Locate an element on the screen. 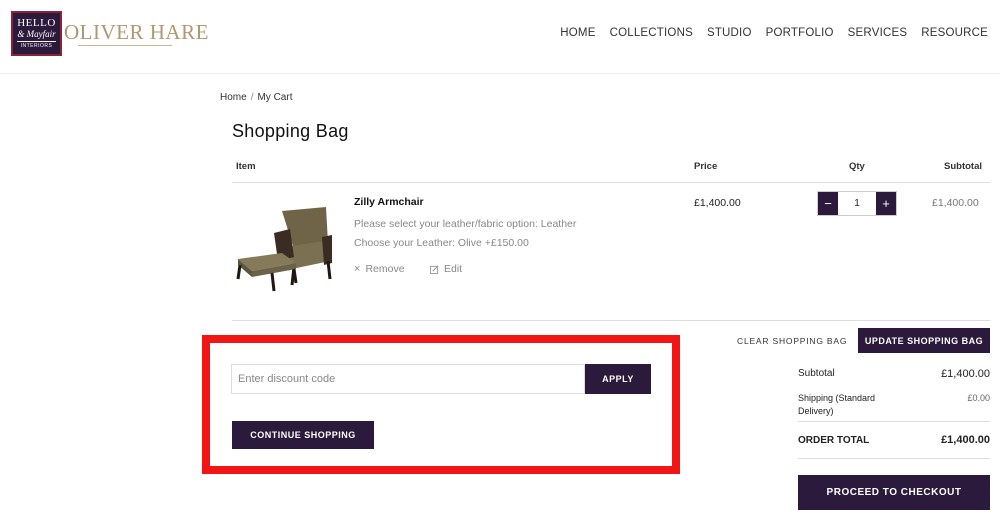 Image resolution: width=1000 pixels, height=518 pixels. site-logo: HELLO & Mayfair INTERIORS is located at coordinates (36, 33).